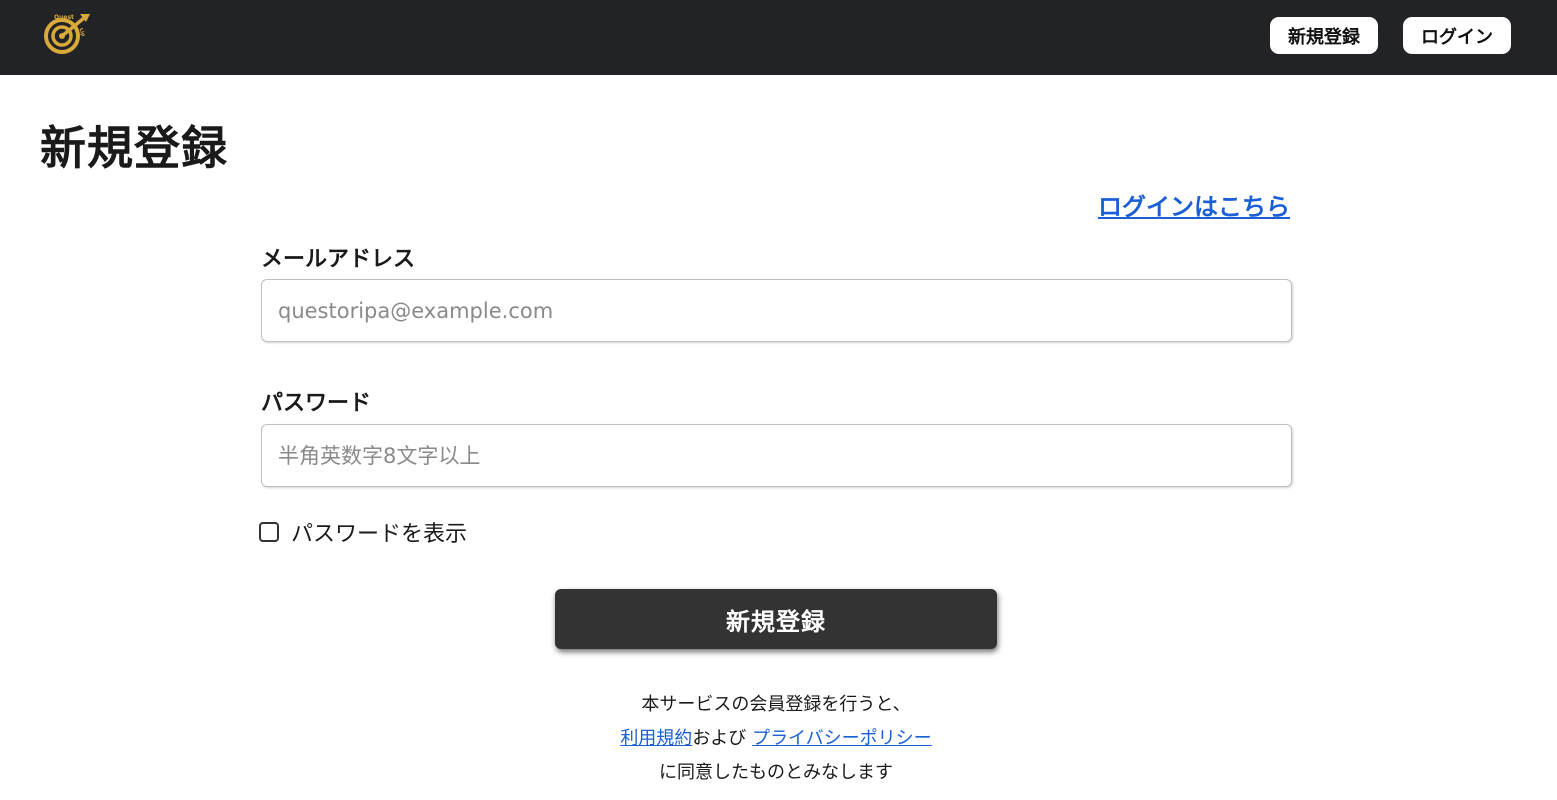 This screenshot has width=1557, height=800. What do you see at coordinates (379, 532) in the screenshot?
I see `show-password-label: パスワードを表示` at bounding box center [379, 532].